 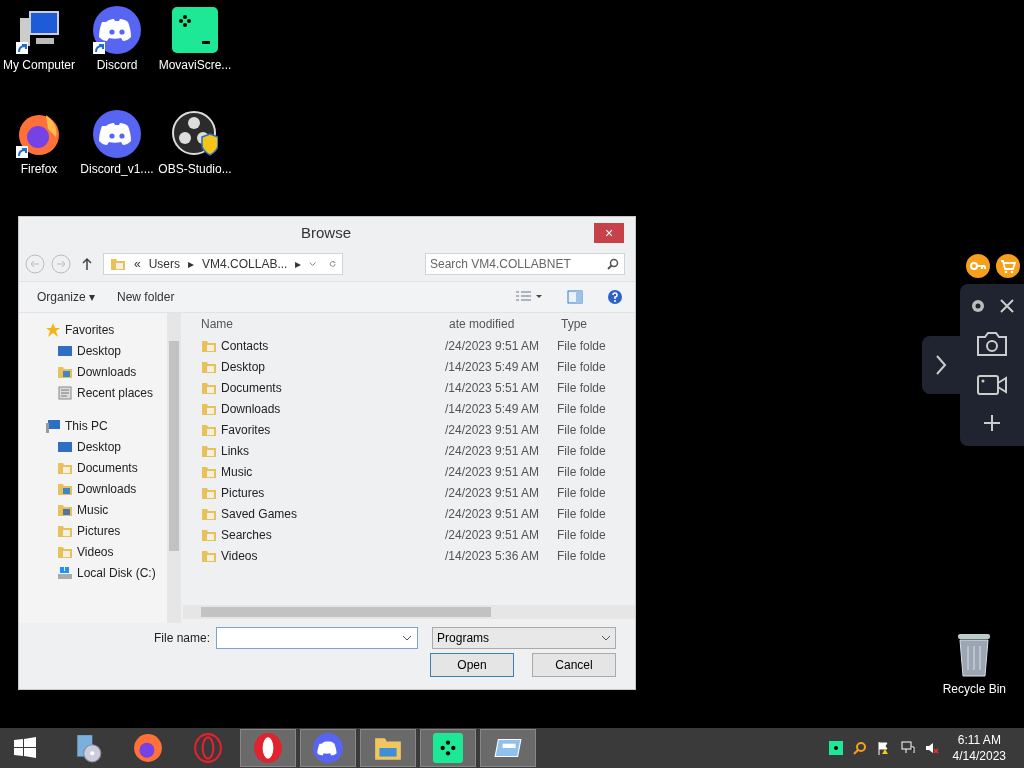 What do you see at coordinates (859, 748) in the screenshot?
I see `magnifier-icon` at bounding box center [859, 748].